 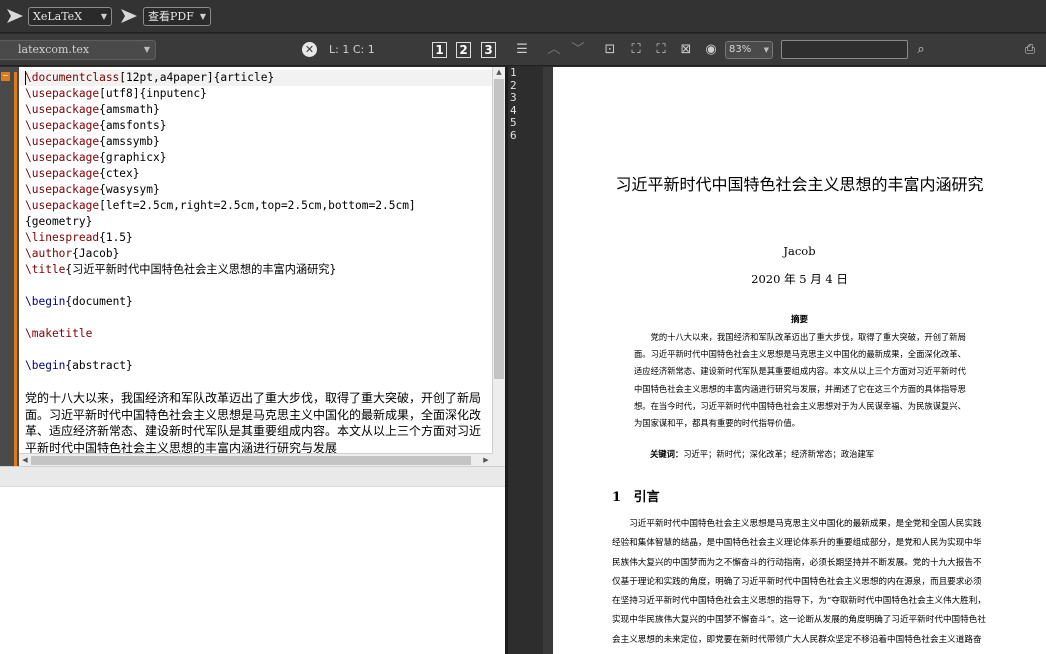 I want to click on code-line: \documentclass[12pt,a4paper]{article}, so click(x=257, y=78).